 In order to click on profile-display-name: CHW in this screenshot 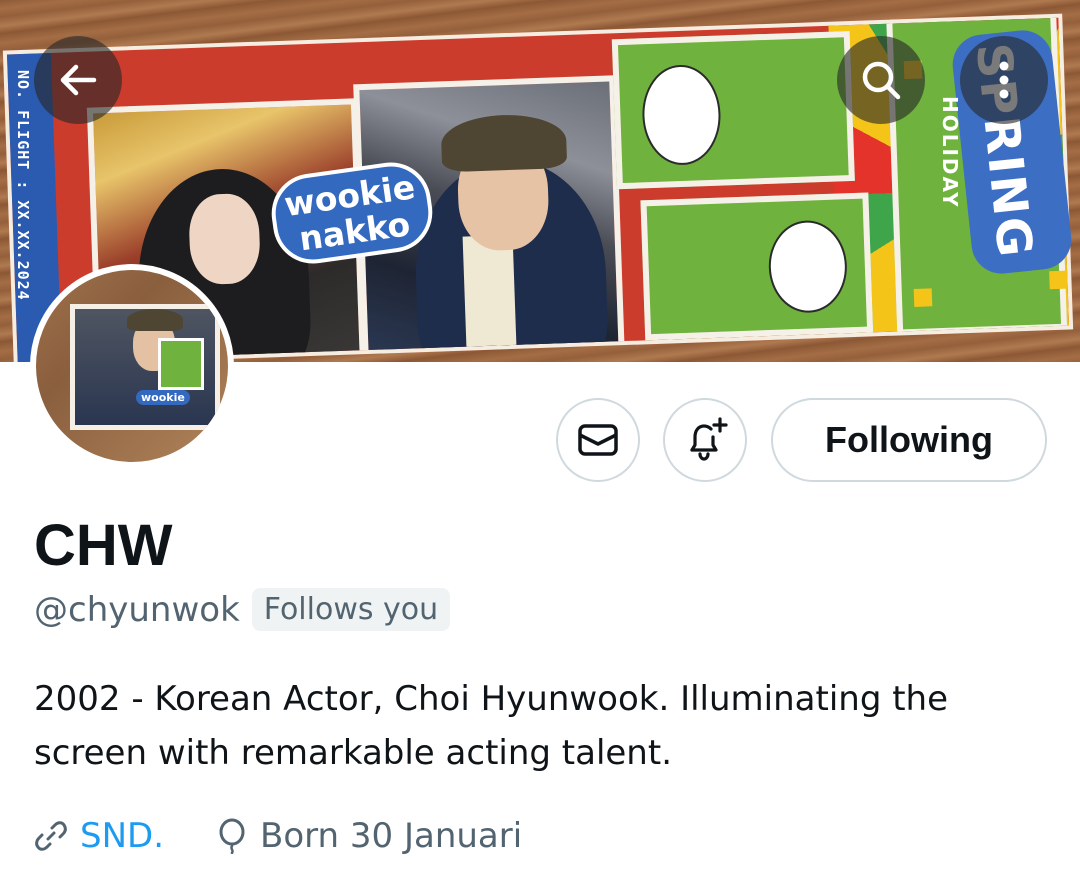, I will do `click(103, 545)`.